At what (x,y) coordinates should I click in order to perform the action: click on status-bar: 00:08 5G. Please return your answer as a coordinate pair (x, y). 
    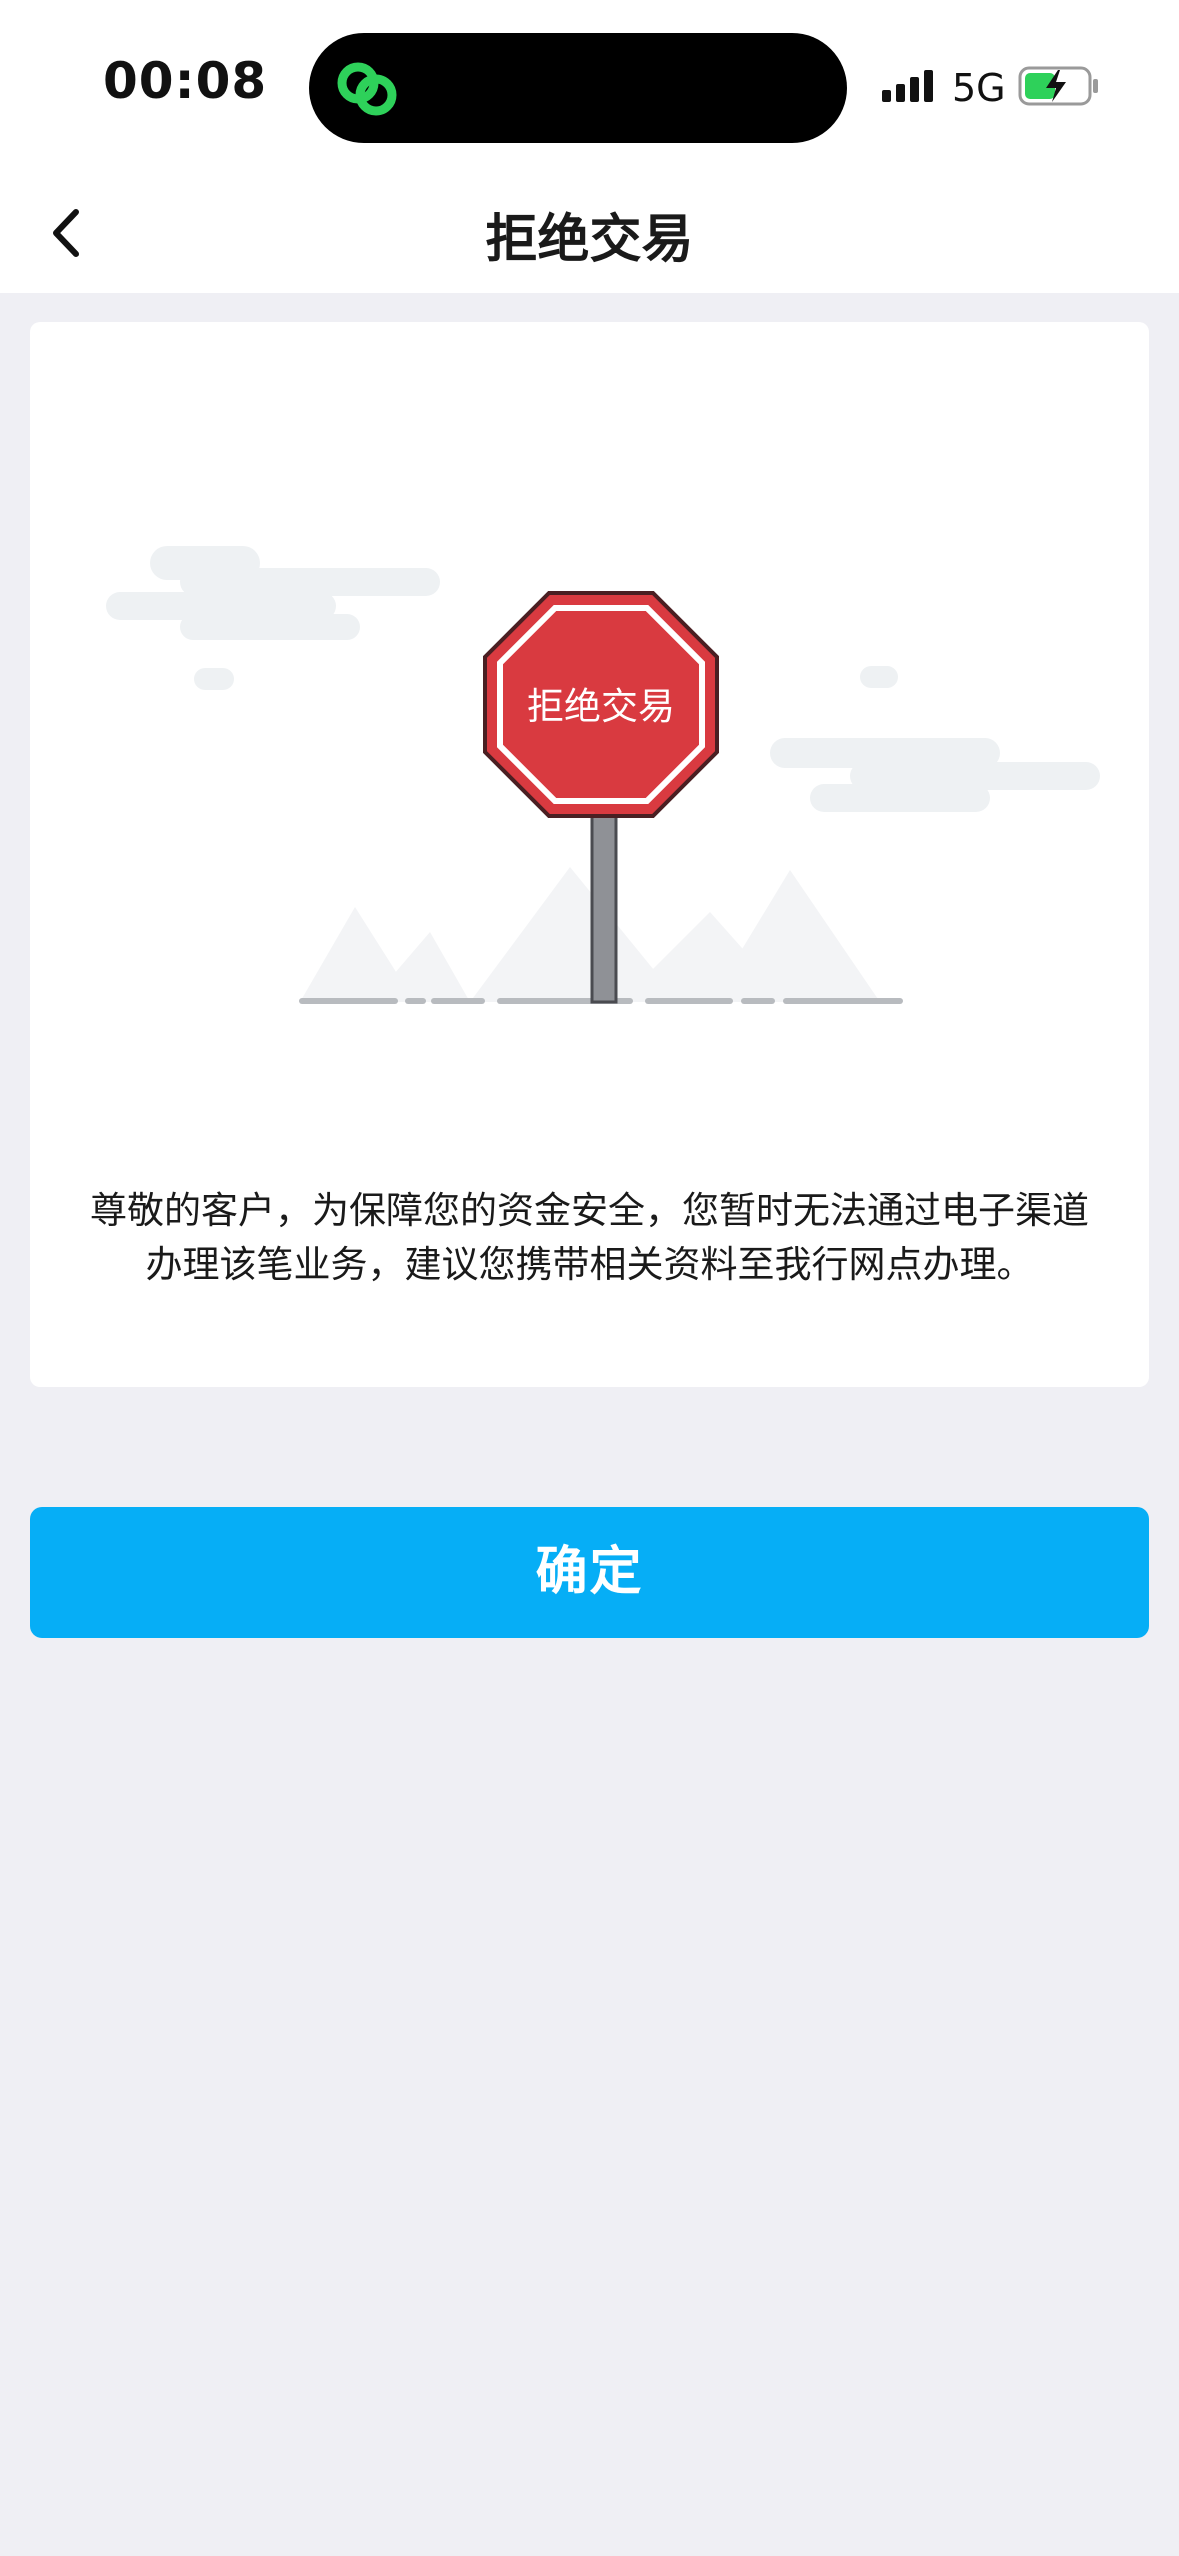
    Looking at the image, I should click on (589, 85).